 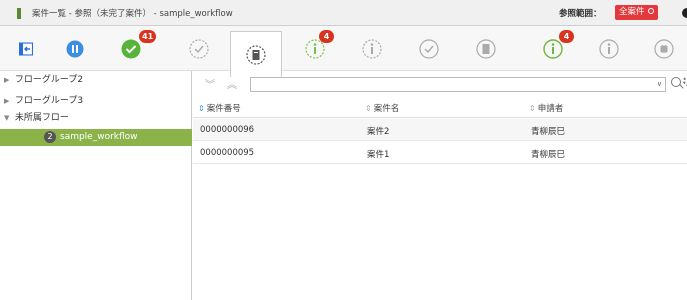 I want to click on tab-info-outline, so click(x=609, y=48).